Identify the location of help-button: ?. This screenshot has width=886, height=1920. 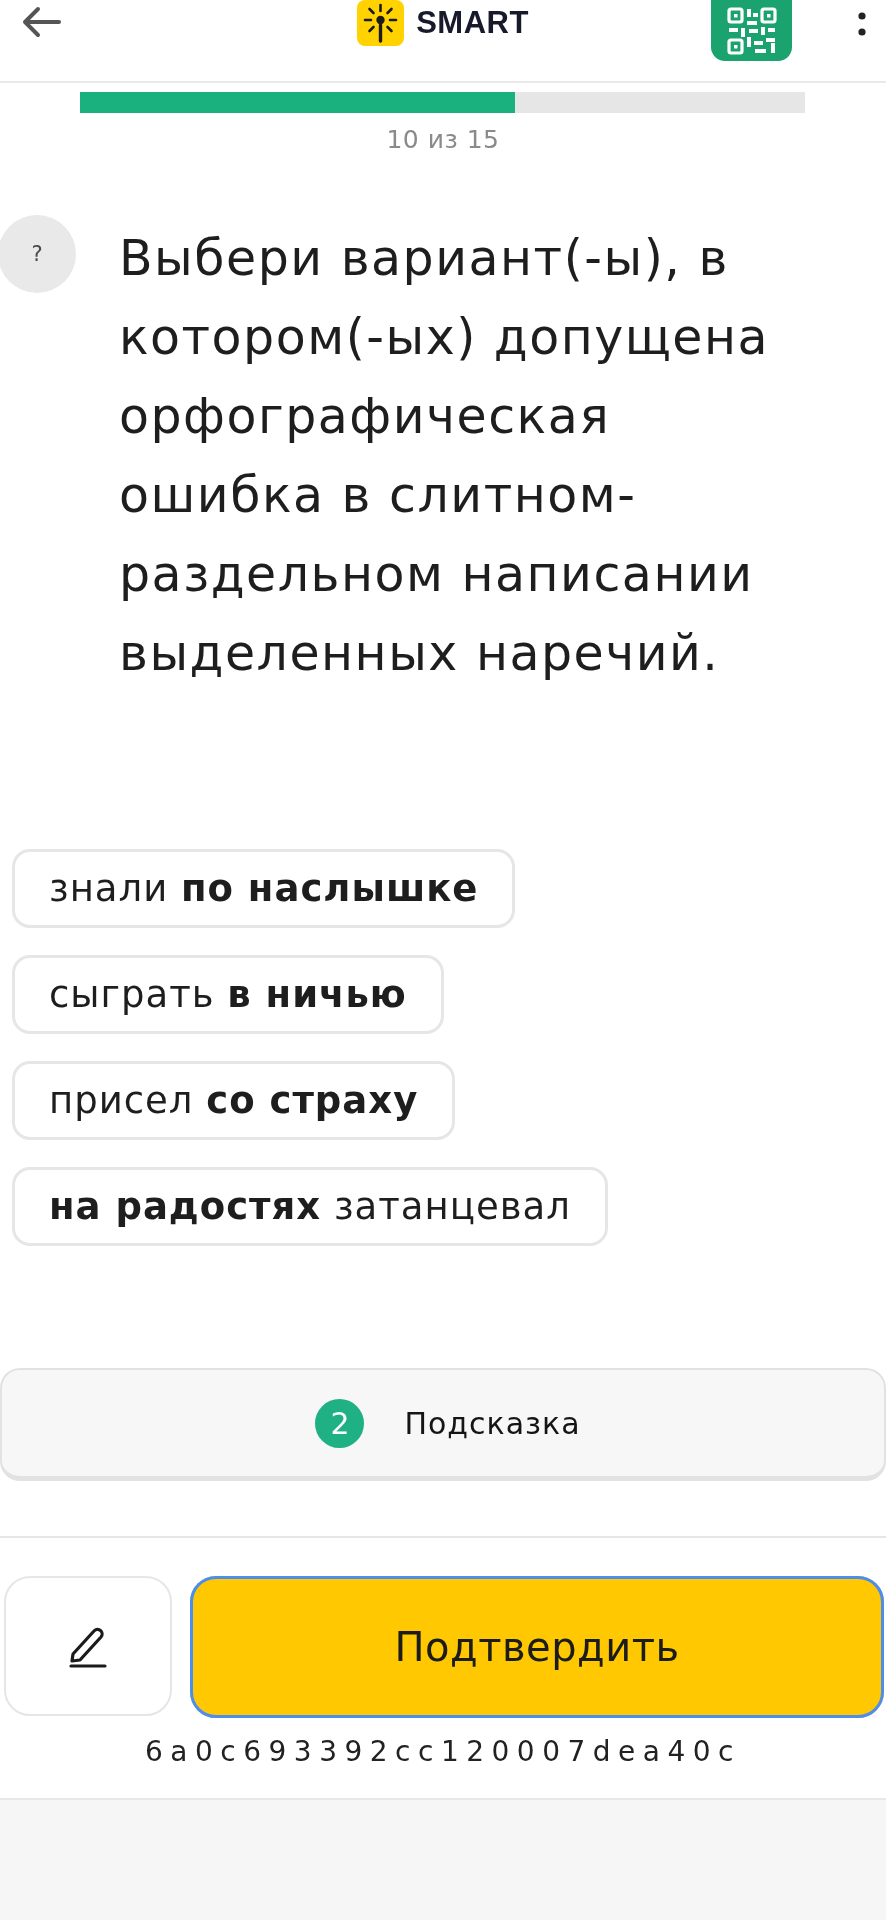
(38, 254).